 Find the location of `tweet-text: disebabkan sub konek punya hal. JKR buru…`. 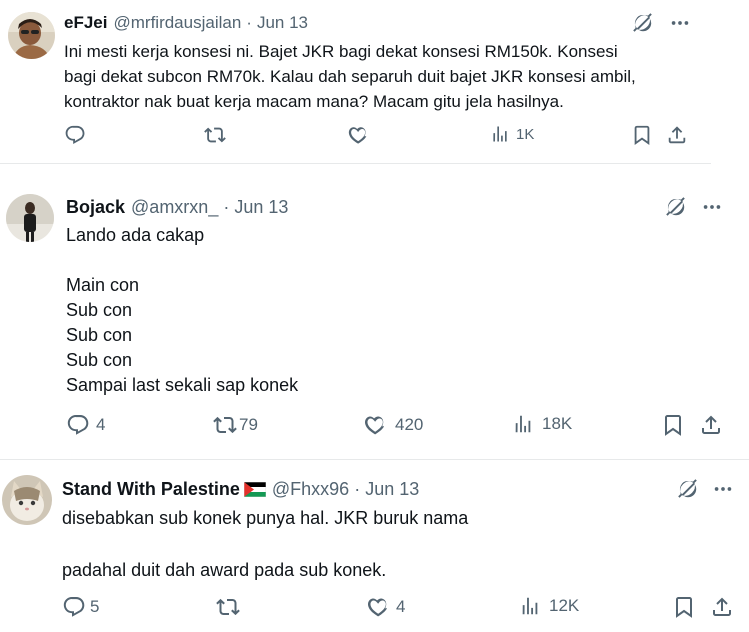

tweet-text: disebabkan sub konek punya hal. JKR buru… is located at coordinates (265, 544).